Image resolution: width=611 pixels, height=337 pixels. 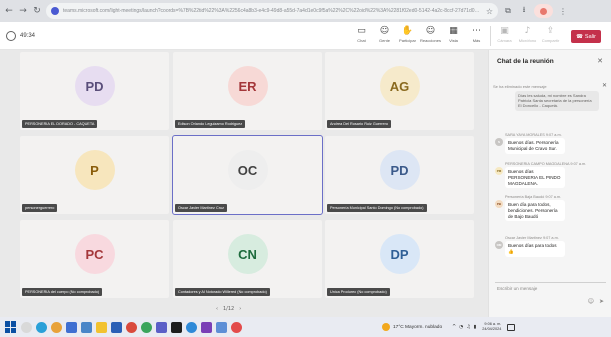 What do you see at coordinates (520, 86) in the screenshot?
I see `deleted-message-label: Se ha eliminado este mensaje` at bounding box center [520, 86].